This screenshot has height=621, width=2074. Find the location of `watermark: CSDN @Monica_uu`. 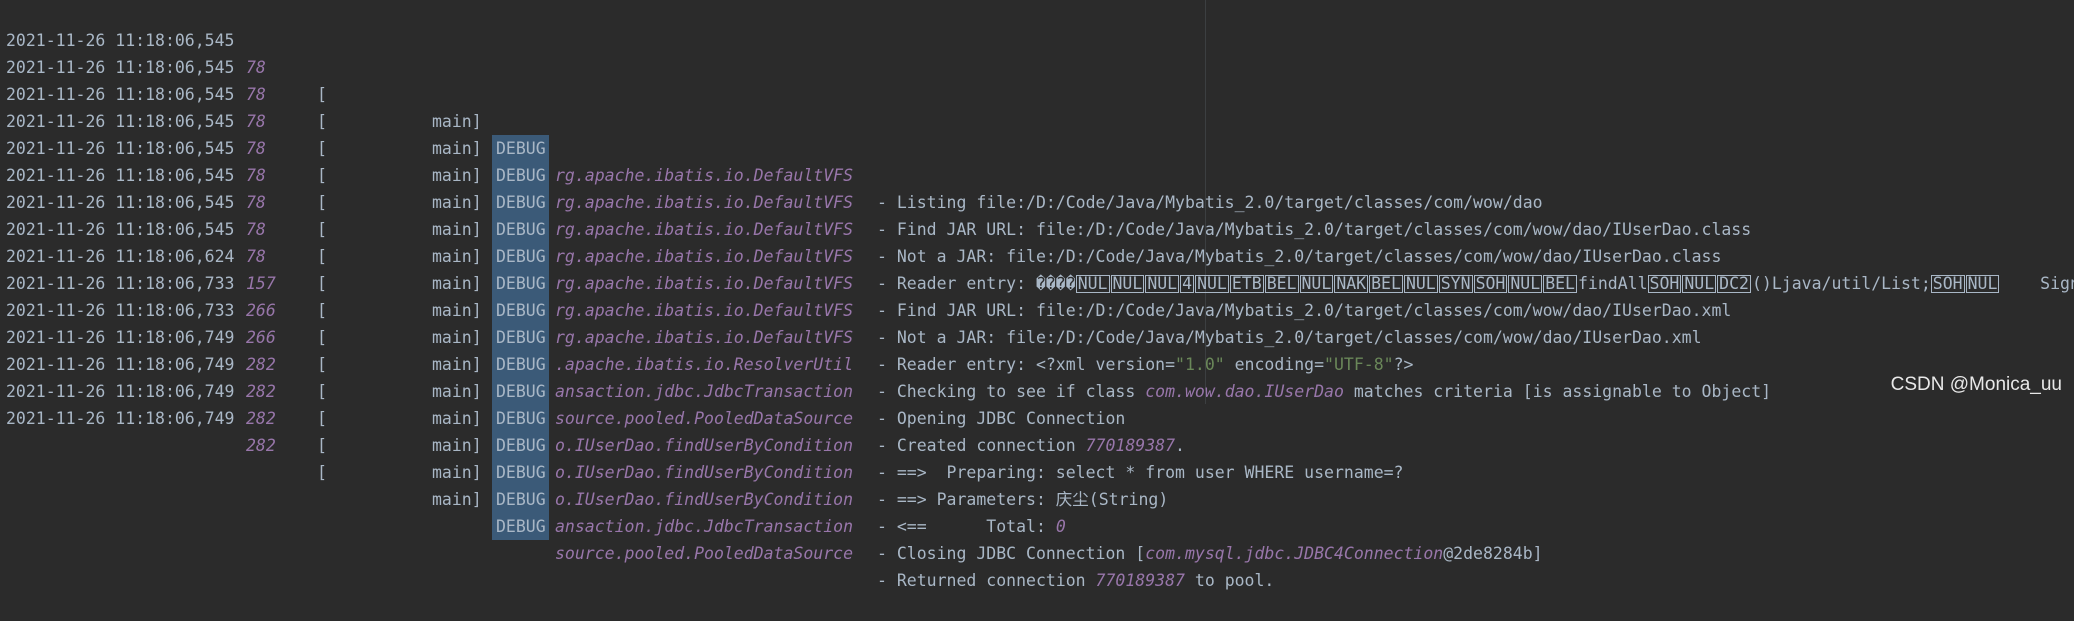

watermark: CSDN @Monica_uu is located at coordinates (1976, 384).